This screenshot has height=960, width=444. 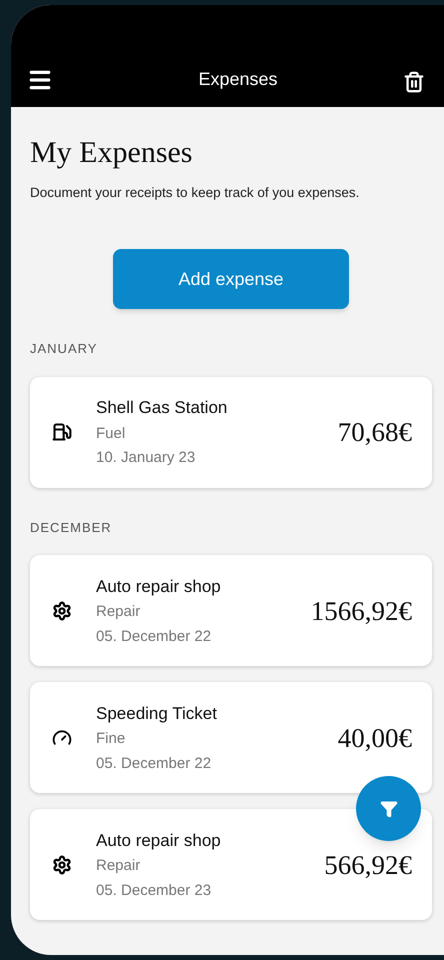 I want to click on expense-amount: 40,00€, so click(x=375, y=738).